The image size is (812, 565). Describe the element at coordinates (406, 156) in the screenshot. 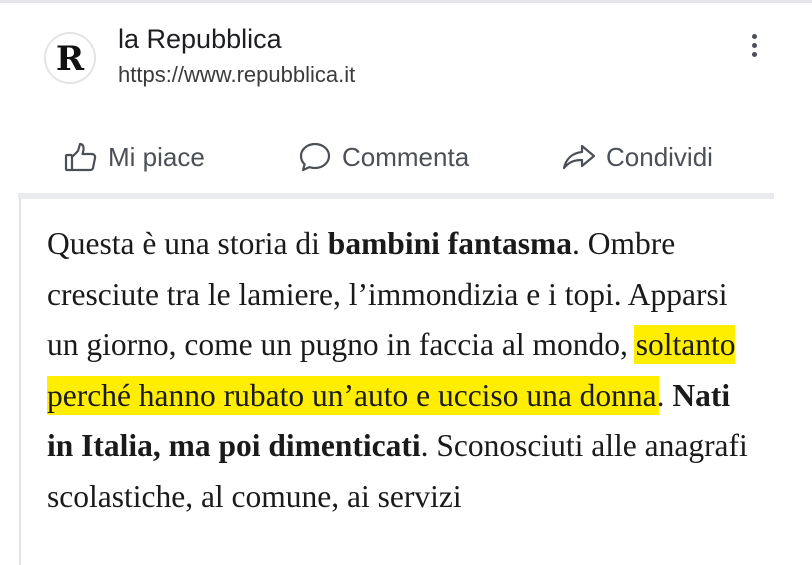

I see `comment-label: Commenta` at that location.